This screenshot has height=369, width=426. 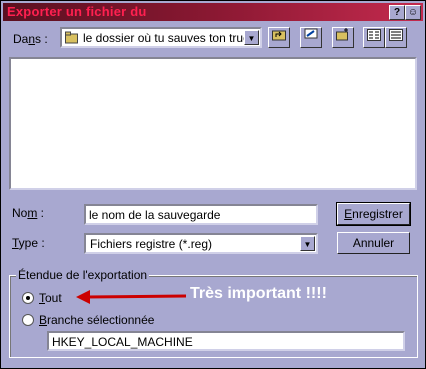 What do you see at coordinates (96, 320) in the screenshot?
I see `radio-branch-label: Branche sélectionnée` at bounding box center [96, 320].